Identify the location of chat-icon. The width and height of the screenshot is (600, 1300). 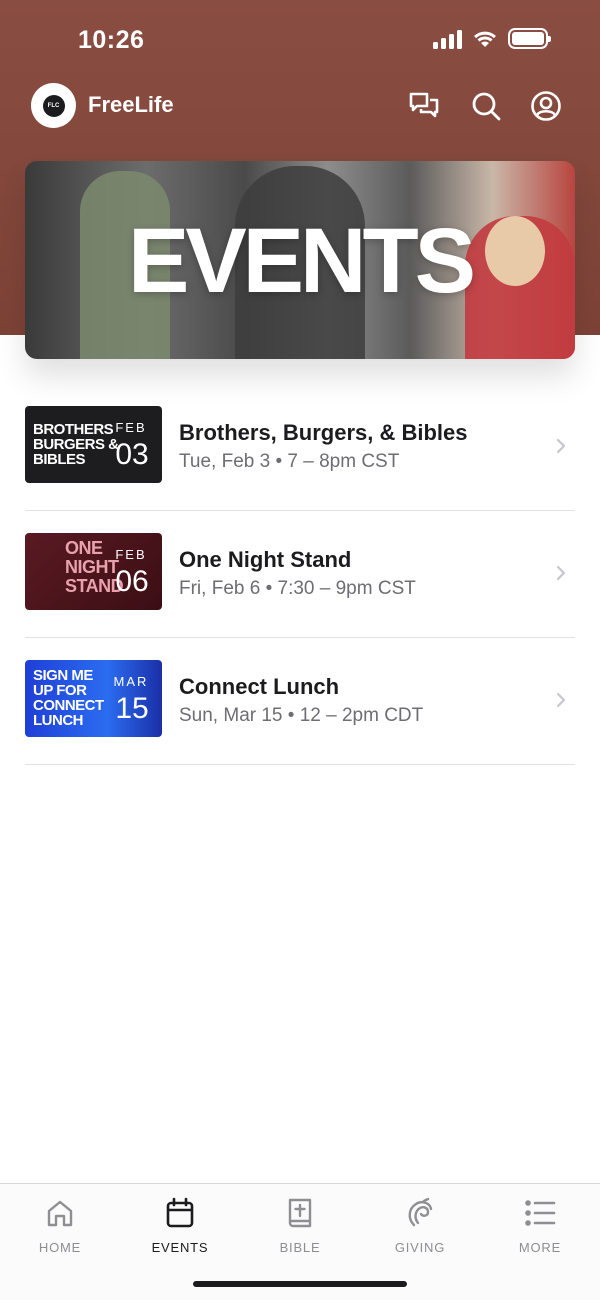
(424, 105).